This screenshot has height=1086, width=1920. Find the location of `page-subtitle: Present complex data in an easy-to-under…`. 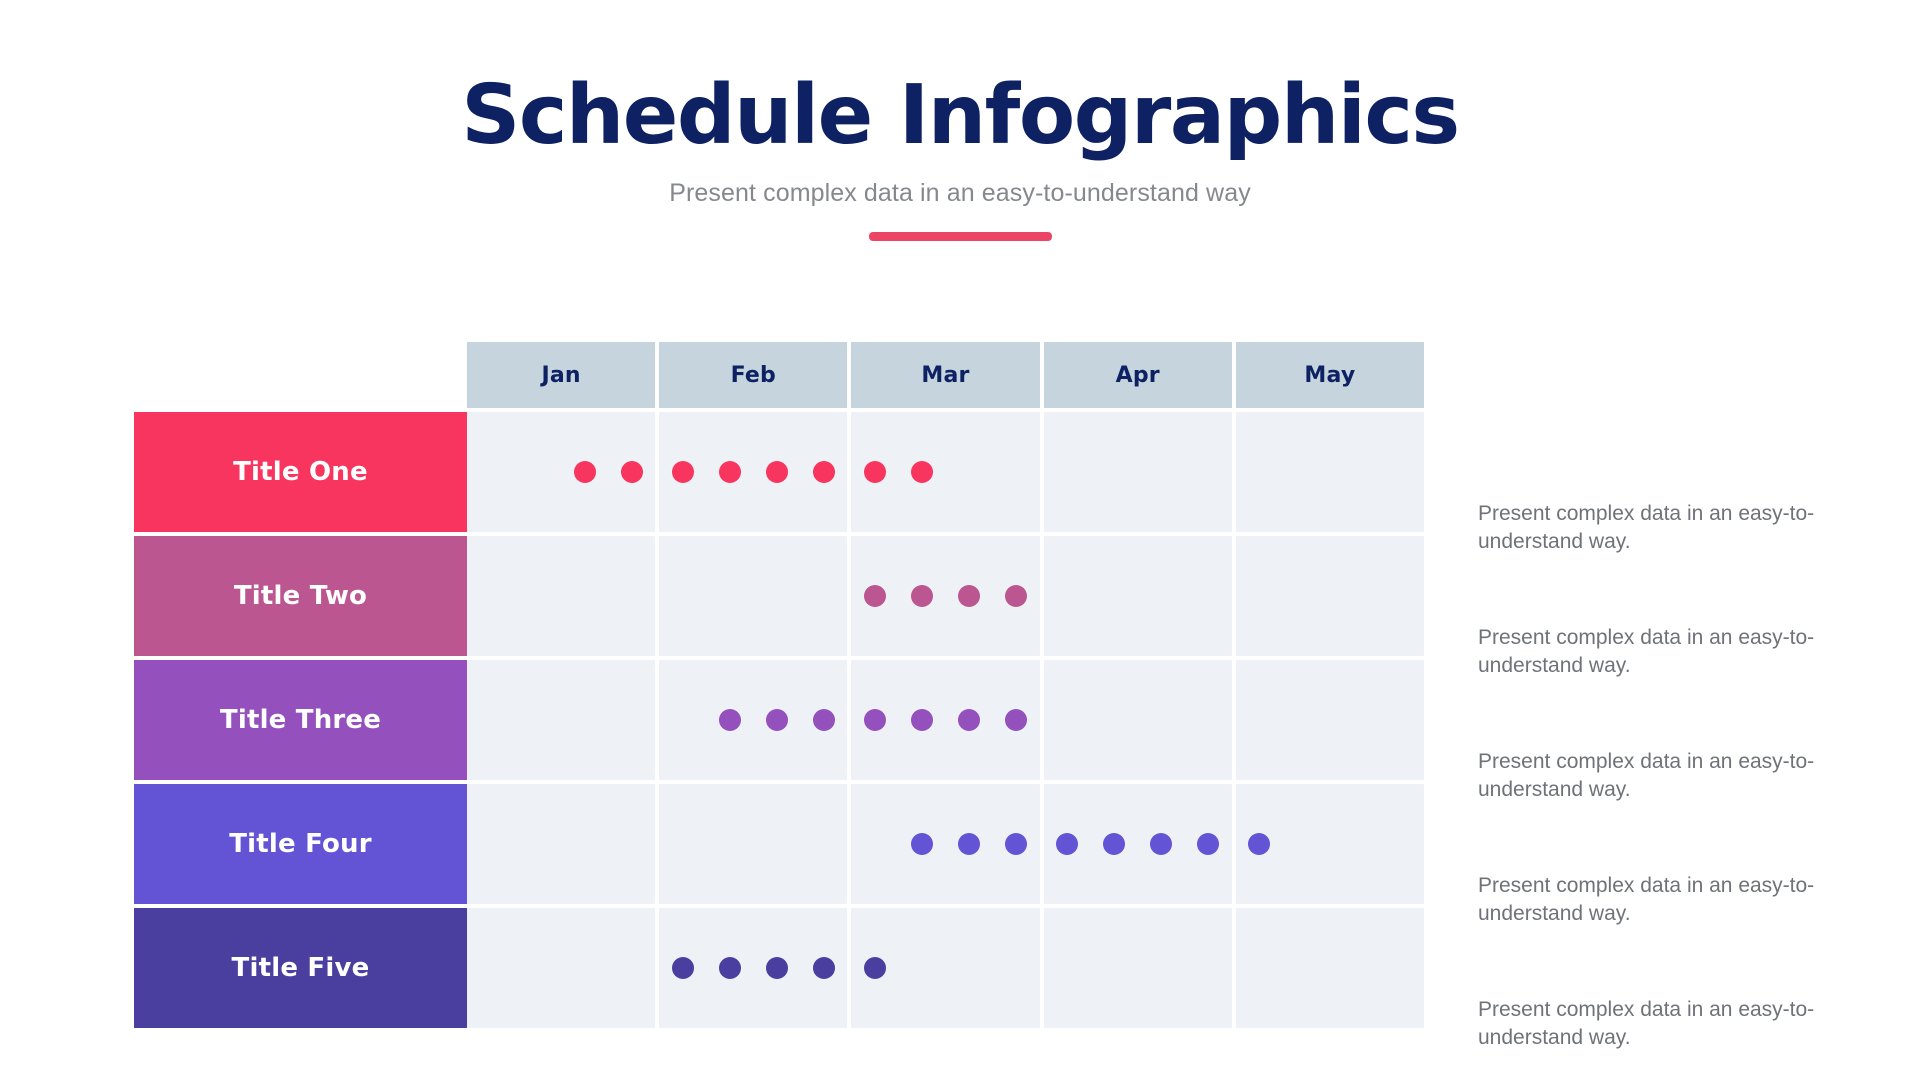

page-subtitle: Present complex data in an easy-to-under… is located at coordinates (960, 192).